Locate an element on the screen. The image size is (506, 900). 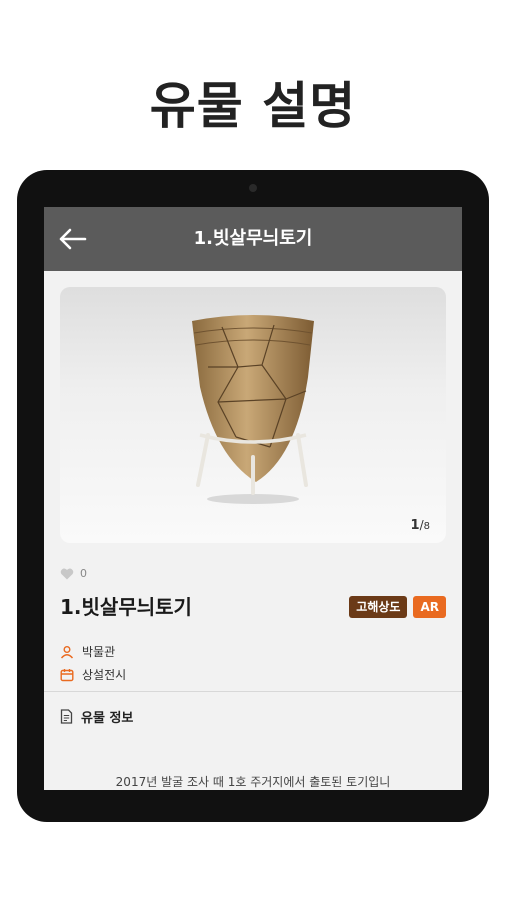
artifact-info-title: 유물 정보 is located at coordinates (107, 718).